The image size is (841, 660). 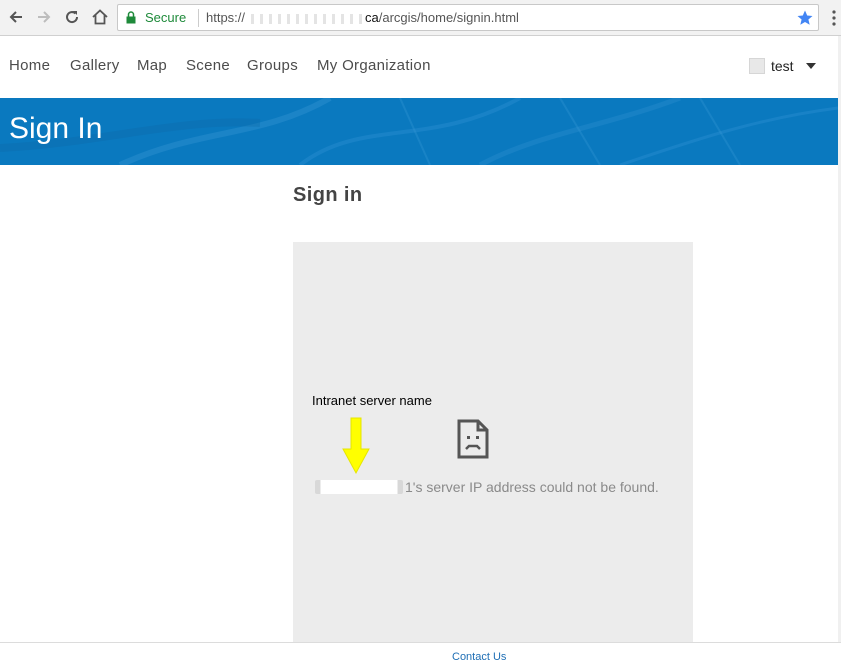 I want to click on sad-document-icon, so click(x=473, y=439).